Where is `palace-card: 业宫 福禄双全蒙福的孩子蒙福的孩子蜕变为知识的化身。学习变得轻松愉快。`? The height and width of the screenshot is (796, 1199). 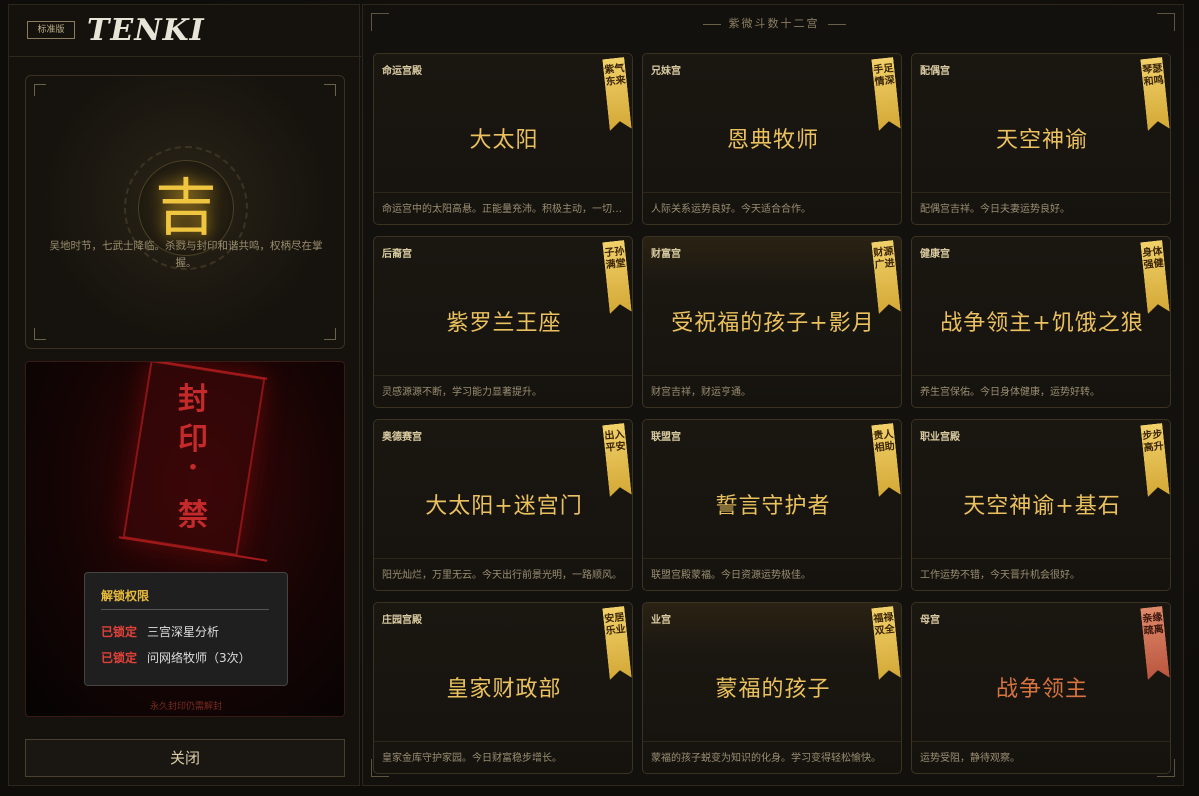
palace-card: 业宫 福禄双全蒙福的孩子蒙福的孩子蜕变为知识的化身。学习变得轻松愉快。 is located at coordinates (772, 688).